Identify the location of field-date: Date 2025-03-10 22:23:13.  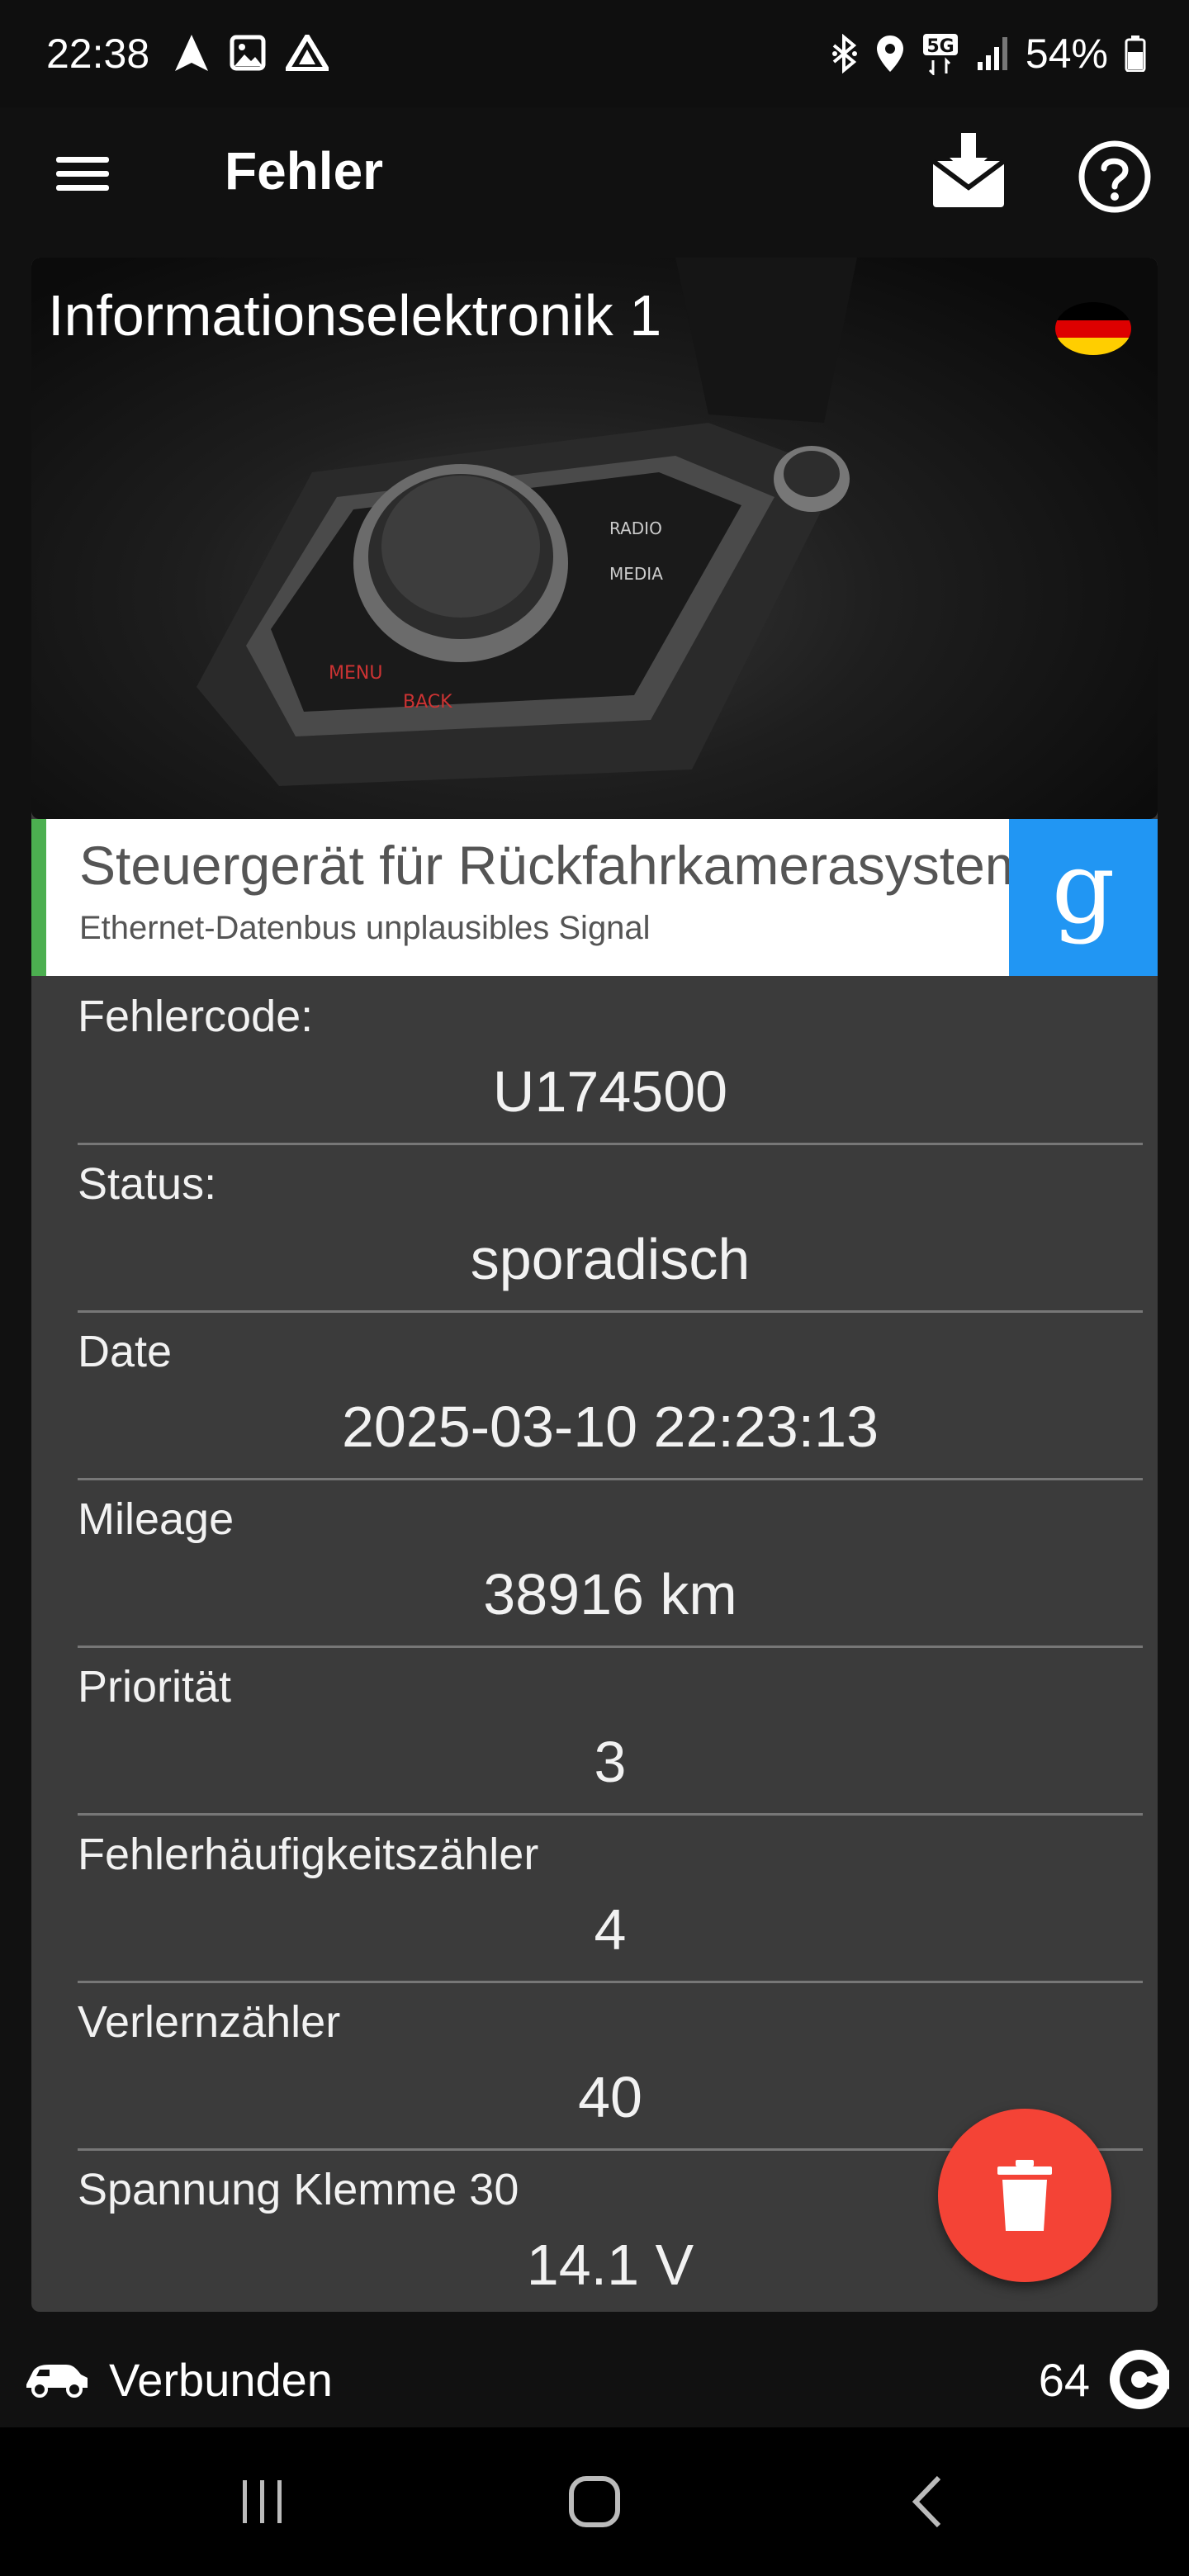
(610, 1395).